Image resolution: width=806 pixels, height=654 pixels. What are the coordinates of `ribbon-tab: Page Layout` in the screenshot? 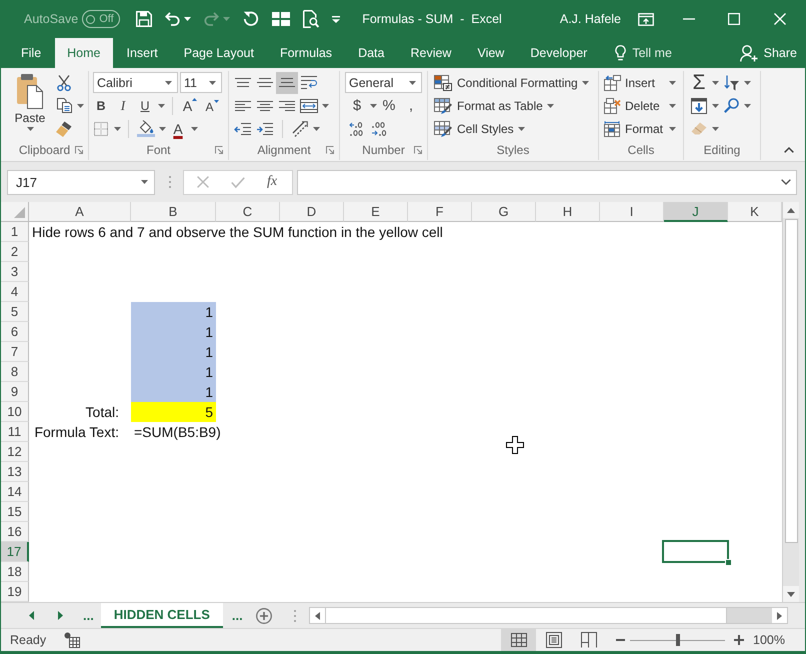 It's located at (219, 53).